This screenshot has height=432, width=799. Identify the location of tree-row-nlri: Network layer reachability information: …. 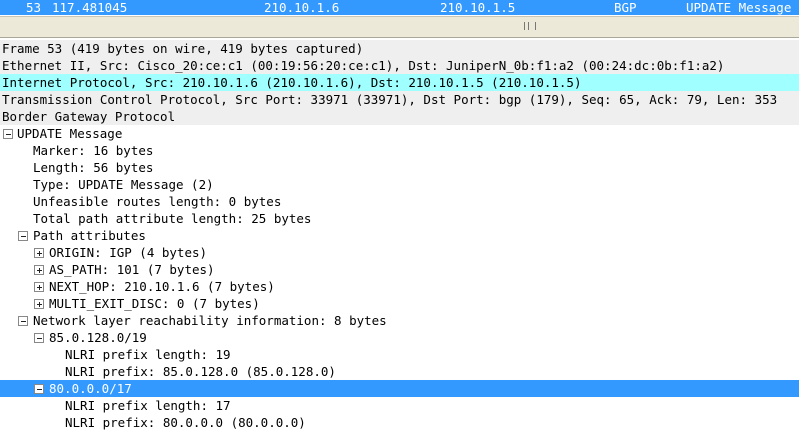
(399, 320).